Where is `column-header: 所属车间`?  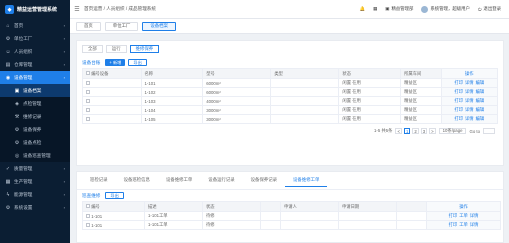 column-header: 所属车间 is located at coordinates (421, 73).